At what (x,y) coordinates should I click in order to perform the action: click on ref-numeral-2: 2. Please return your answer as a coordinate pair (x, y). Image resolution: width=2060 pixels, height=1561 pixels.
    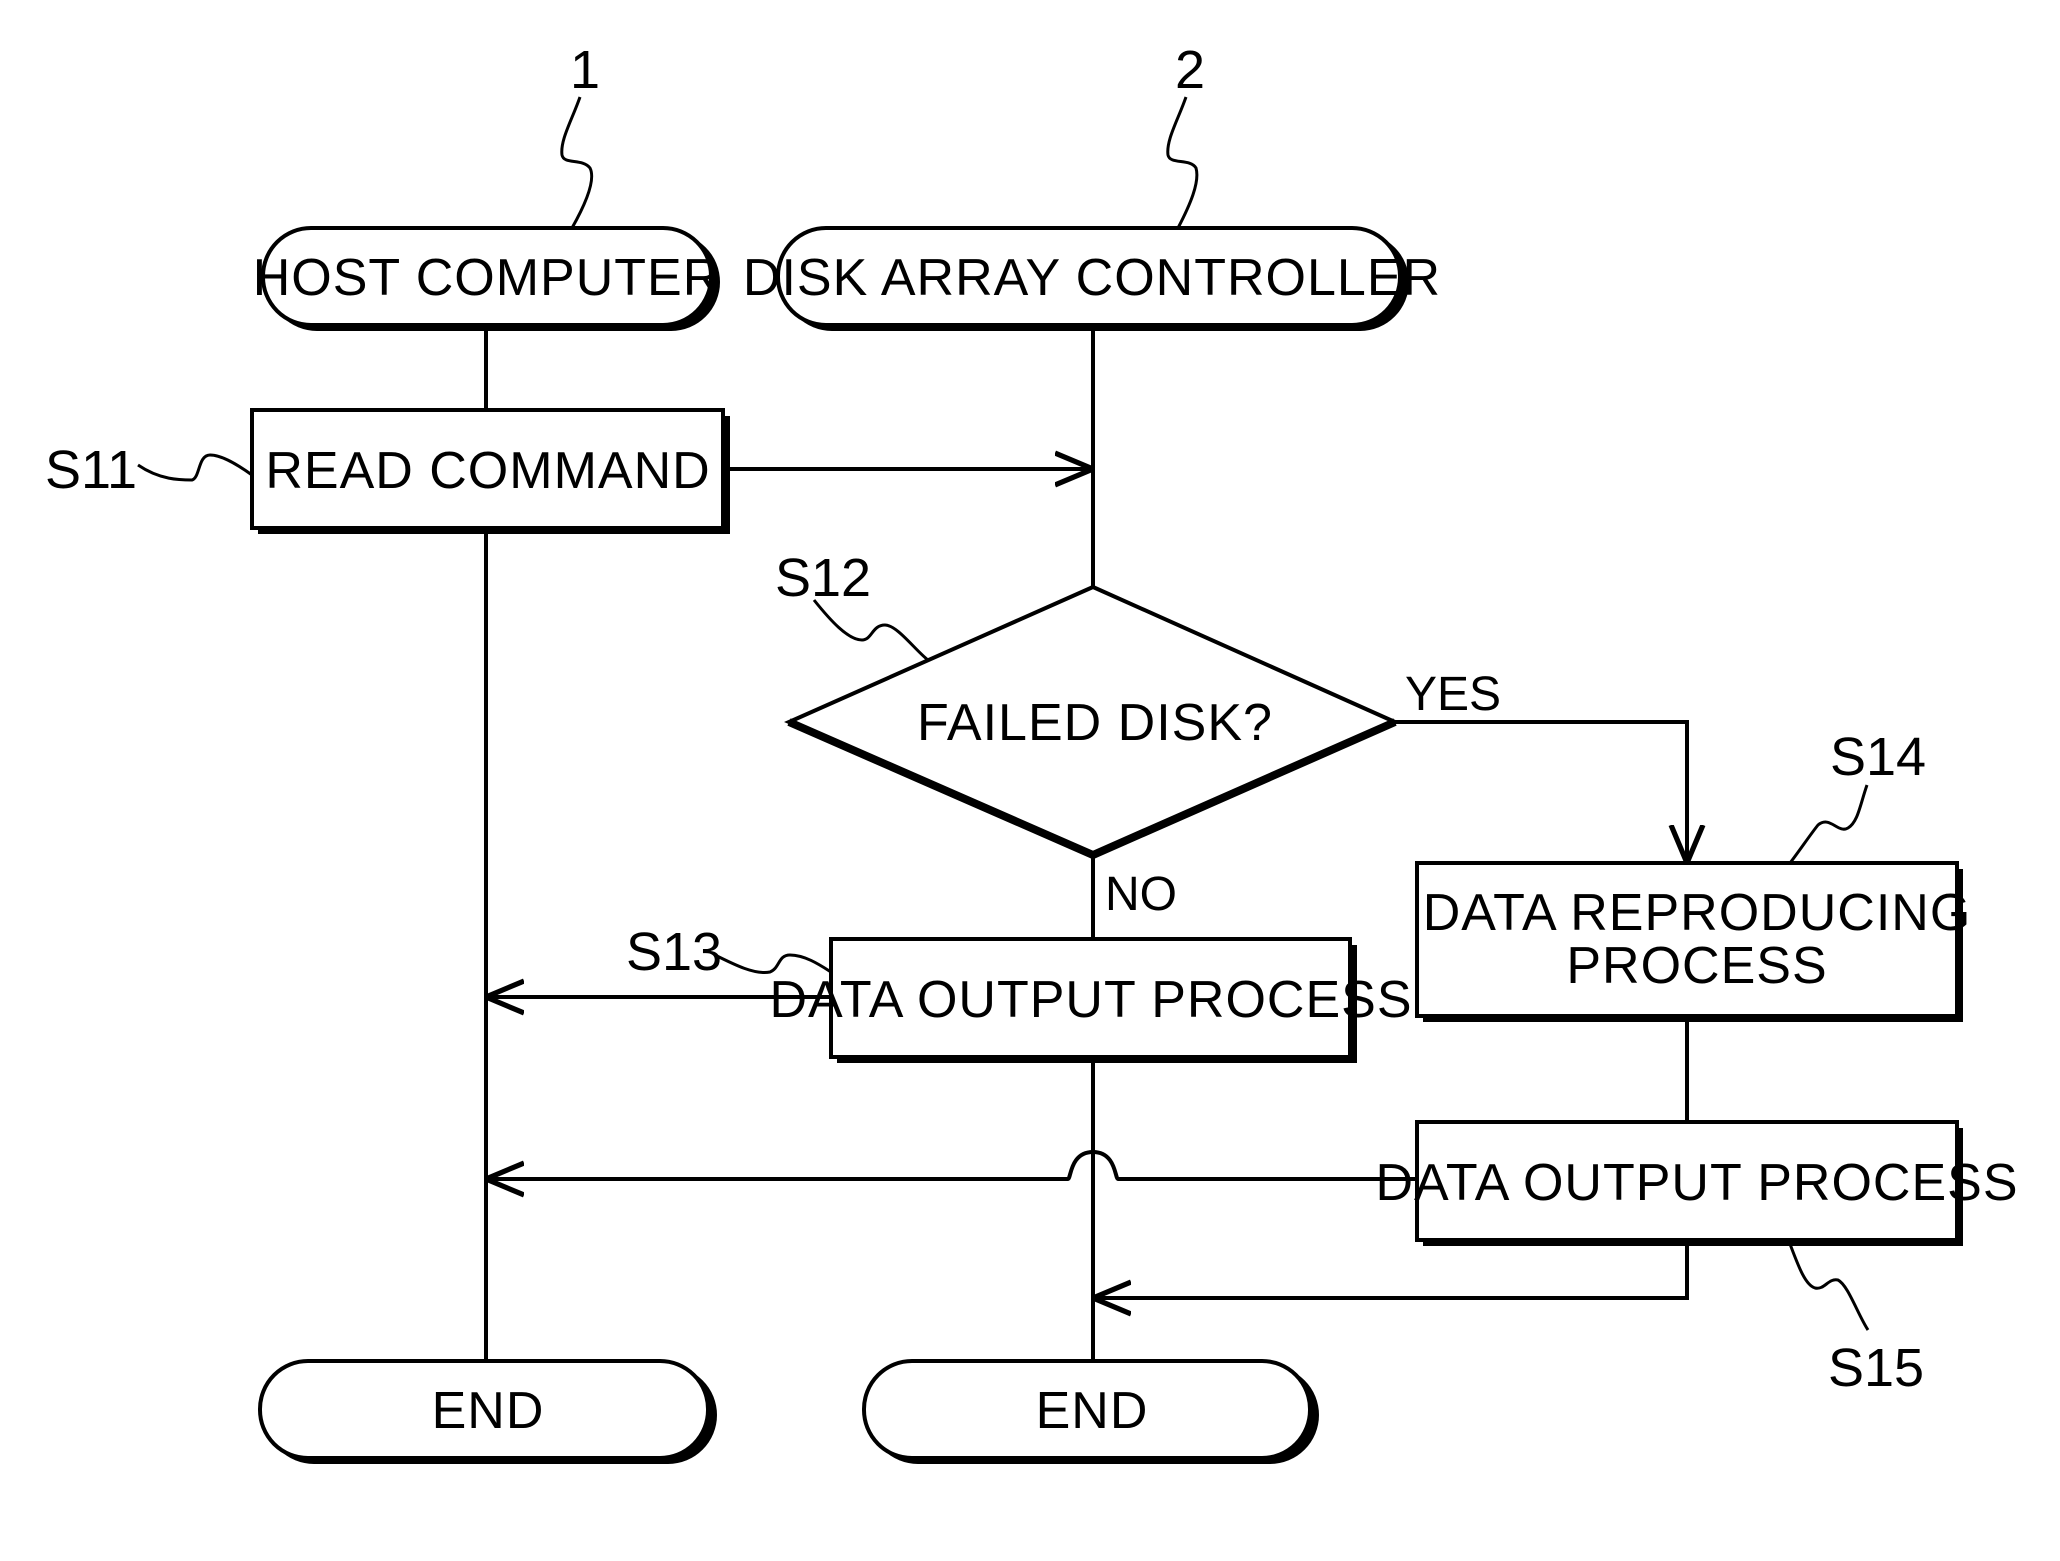
    Looking at the image, I should click on (1190, 70).